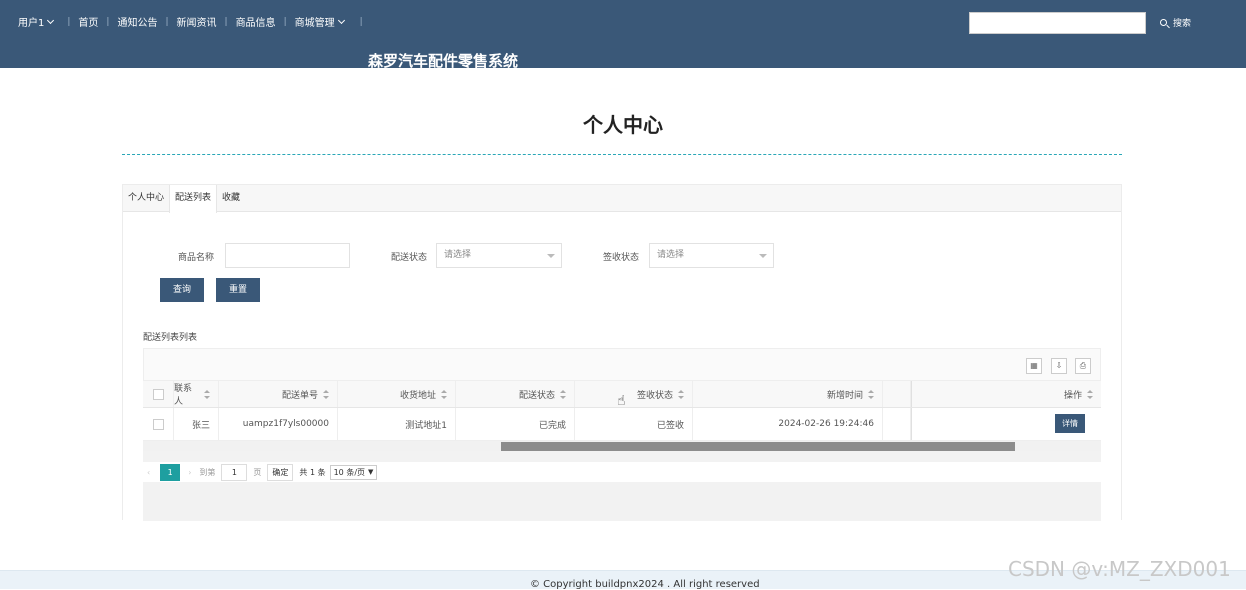 This screenshot has height=590, width=1246. What do you see at coordinates (31, 23) in the screenshot?
I see `user-menu-label: 用户1` at bounding box center [31, 23].